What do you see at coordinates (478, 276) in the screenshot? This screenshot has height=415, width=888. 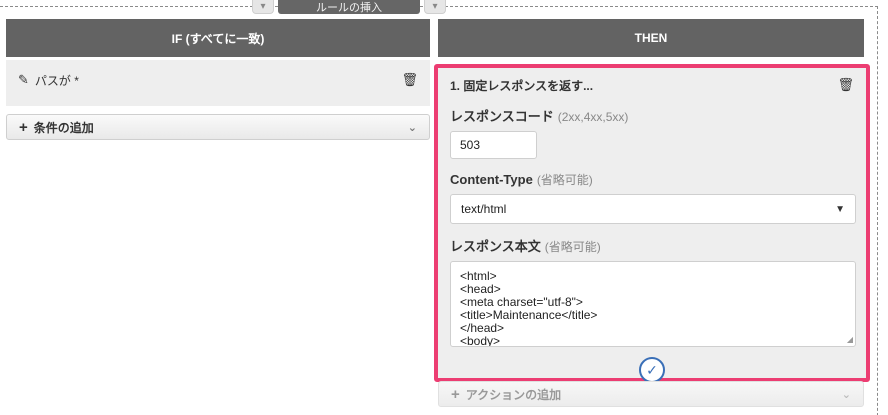 I see `body-line: <html>` at bounding box center [478, 276].